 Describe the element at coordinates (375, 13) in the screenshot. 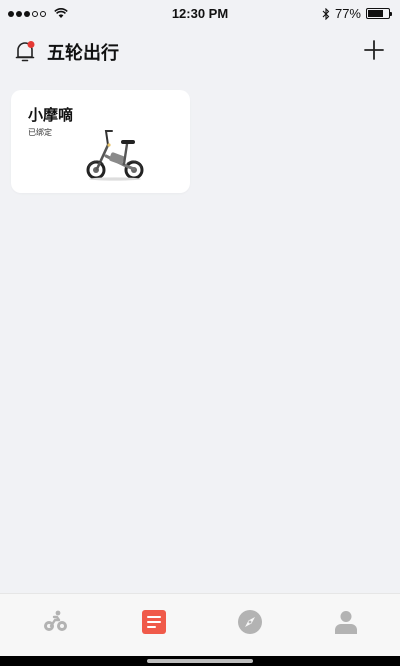

I see `battery-fill` at that location.